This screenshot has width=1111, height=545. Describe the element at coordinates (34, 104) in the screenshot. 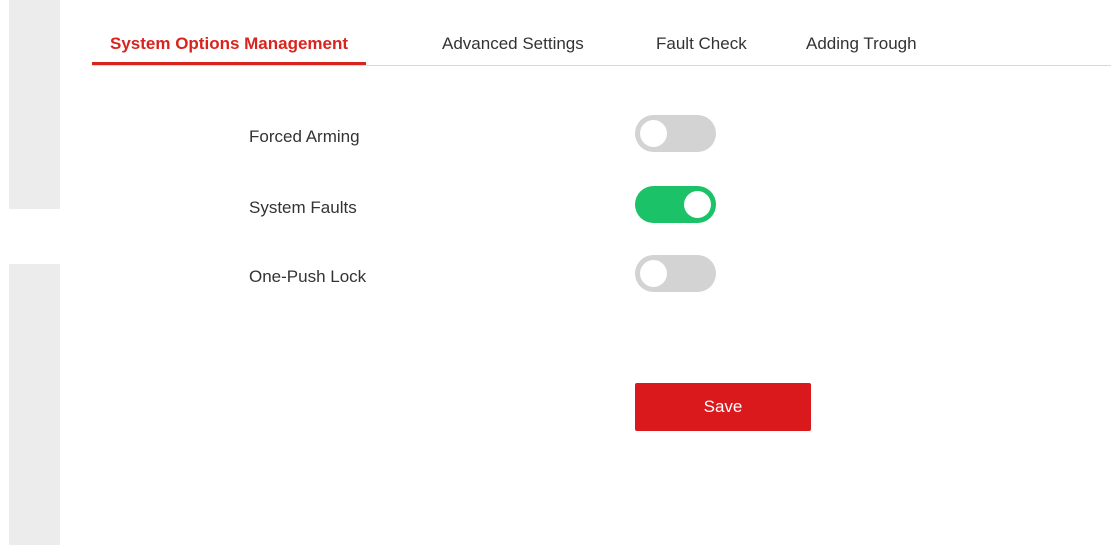

I see `left-side-panel-top` at that location.